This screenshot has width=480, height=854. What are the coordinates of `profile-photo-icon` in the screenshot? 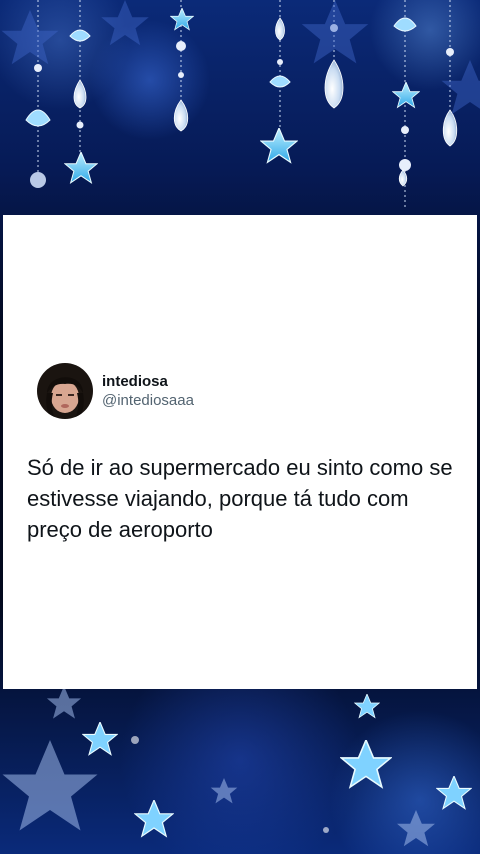 It's located at (65, 391).